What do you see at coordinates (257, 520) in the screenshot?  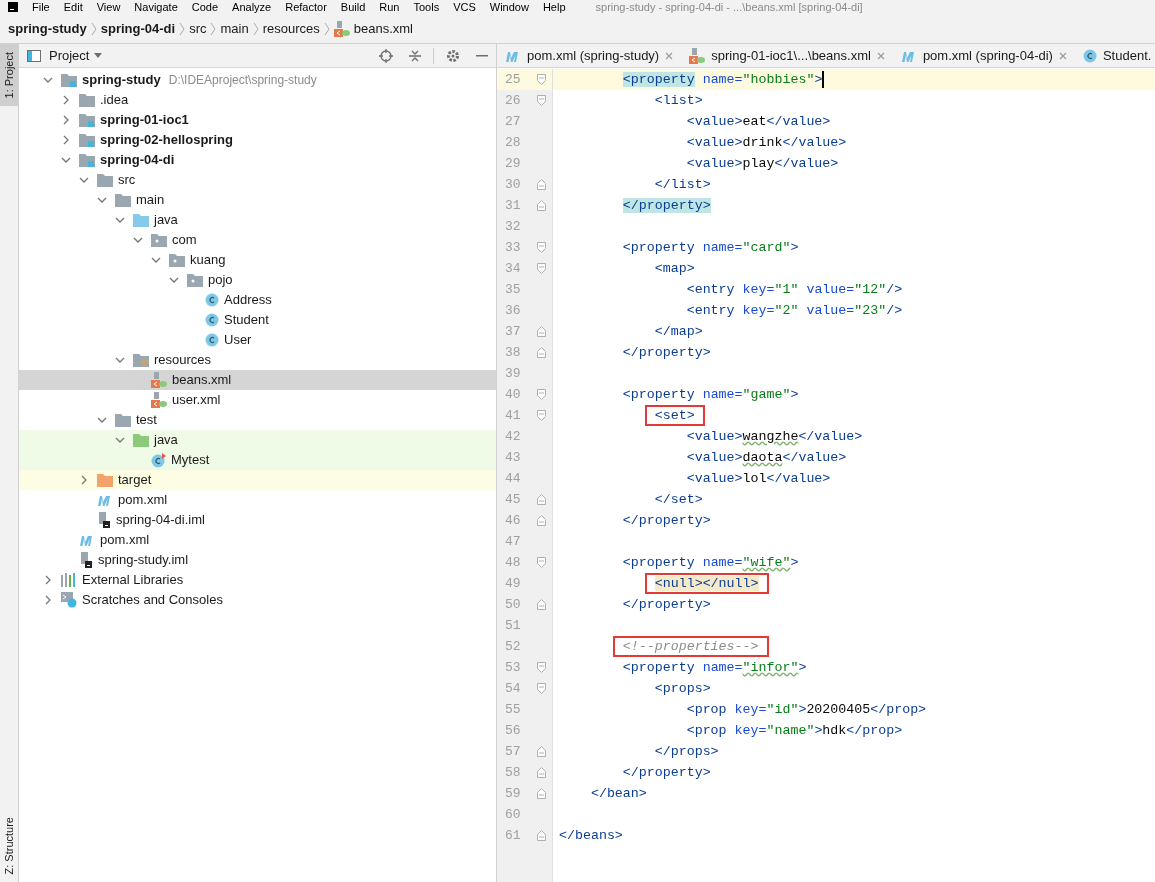 I see `tree-row: spring-04-di.iml` at bounding box center [257, 520].